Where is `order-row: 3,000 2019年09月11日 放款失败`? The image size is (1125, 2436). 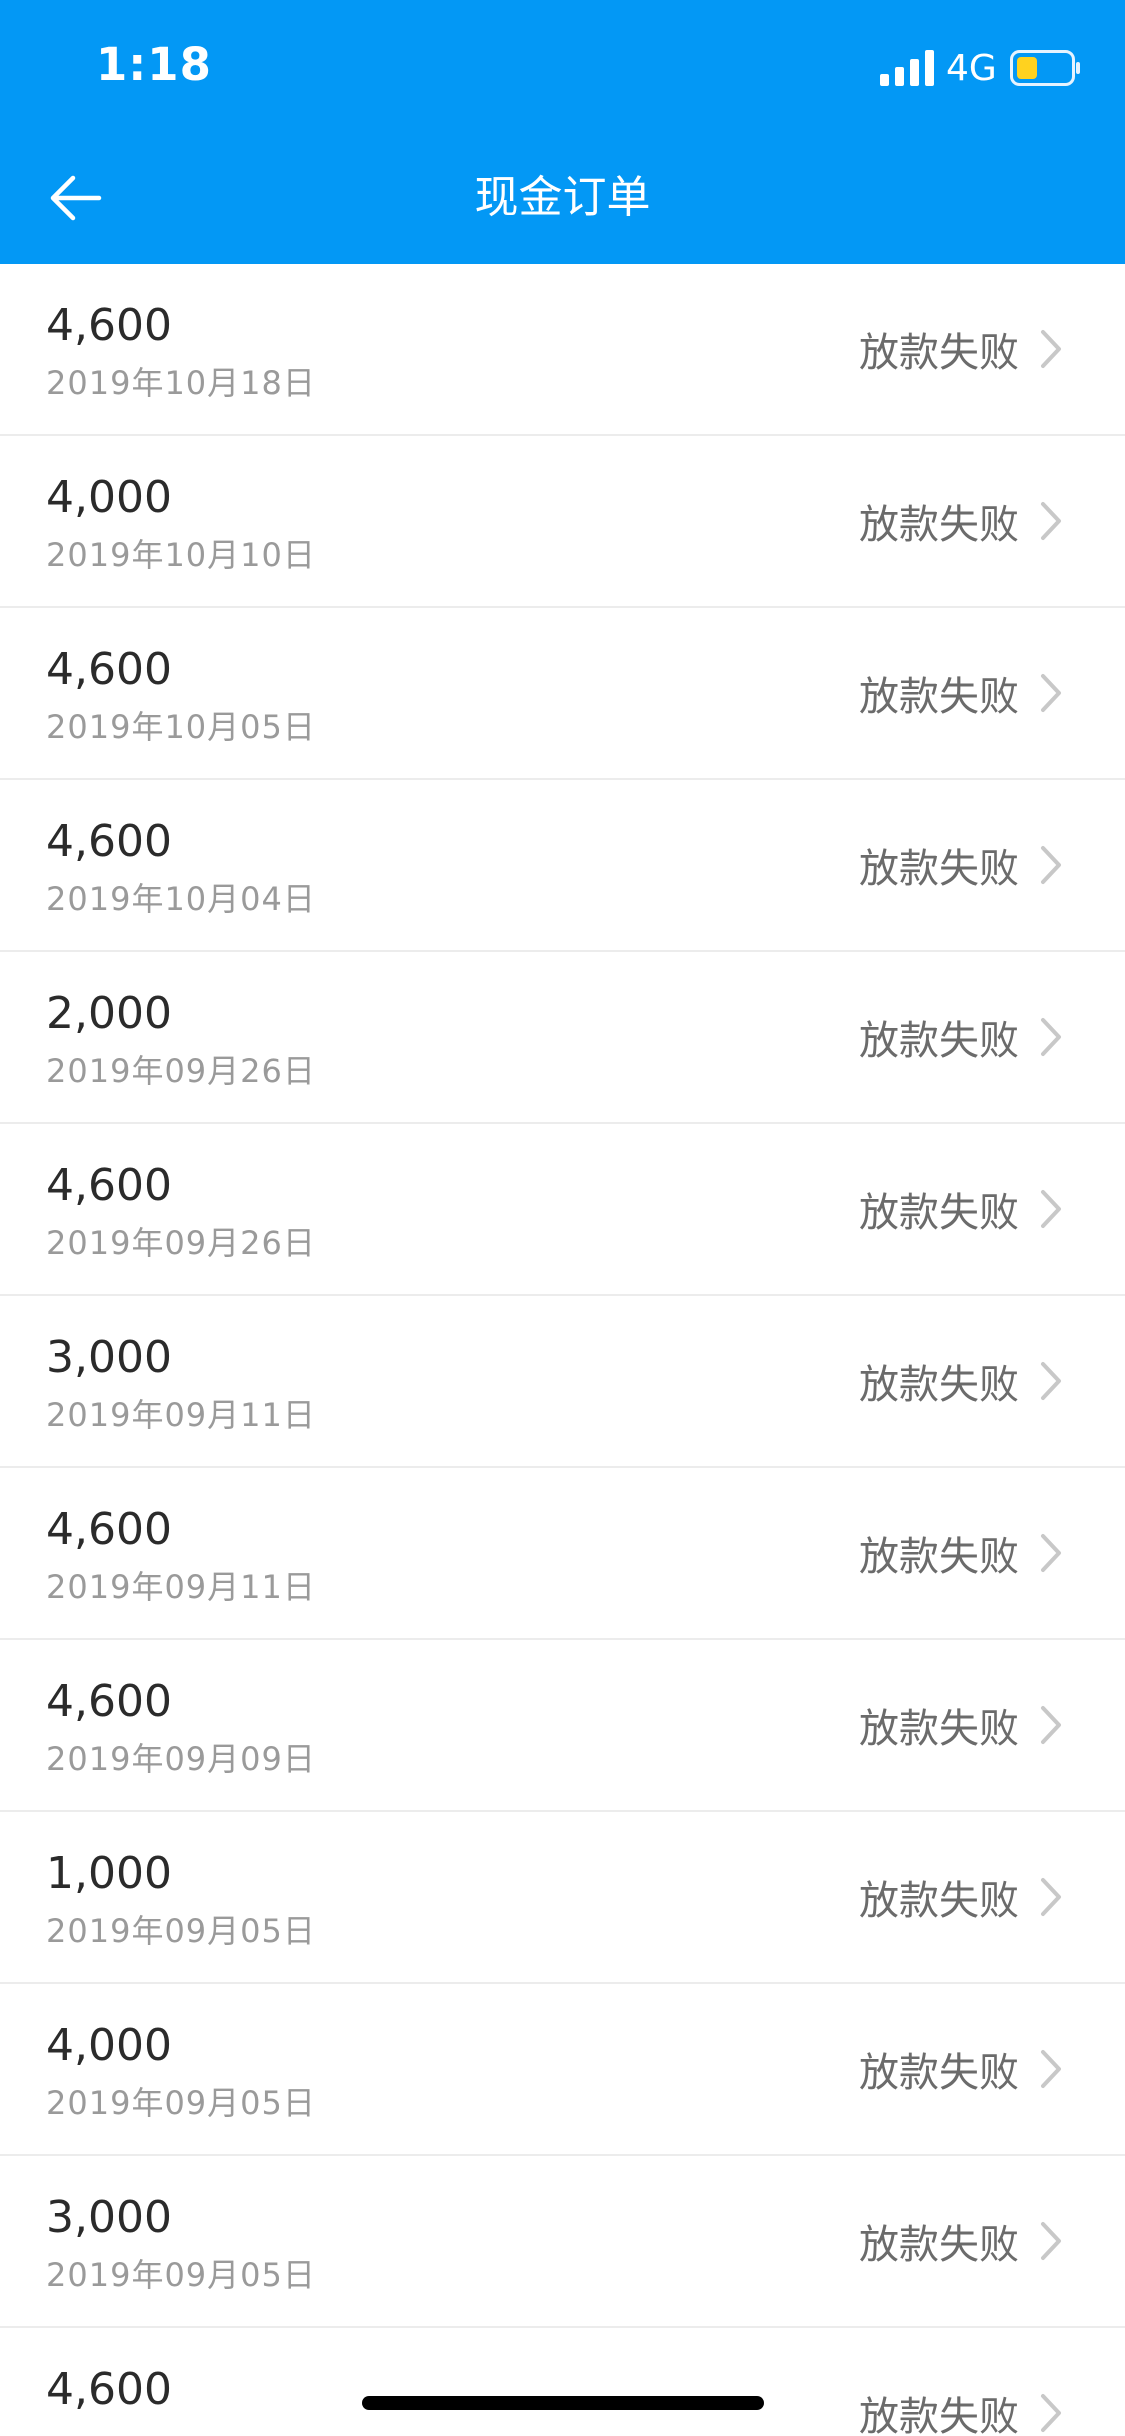
order-row: 3,000 2019年09月11日 放款失败 is located at coordinates (562, 1382).